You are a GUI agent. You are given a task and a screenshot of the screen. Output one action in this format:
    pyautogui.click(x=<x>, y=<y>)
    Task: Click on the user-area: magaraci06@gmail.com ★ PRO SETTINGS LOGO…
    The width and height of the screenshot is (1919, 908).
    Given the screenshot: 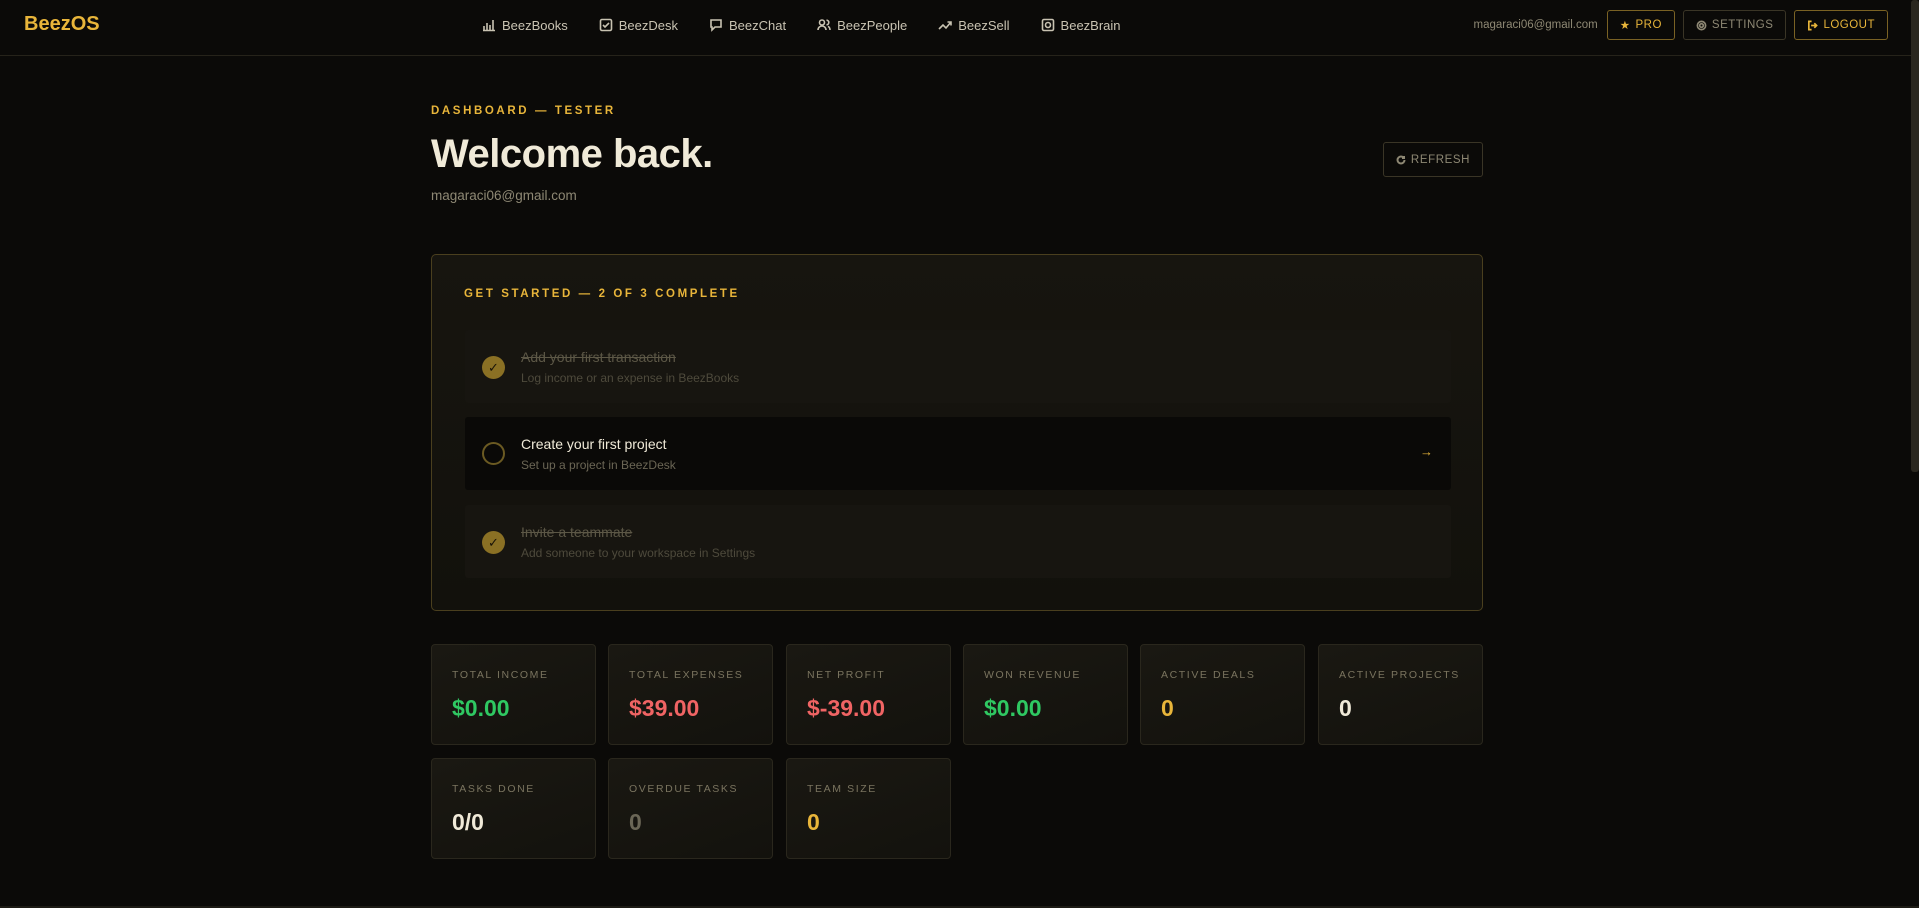 What is the action you would take?
    pyautogui.click(x=1681, y=25)
    